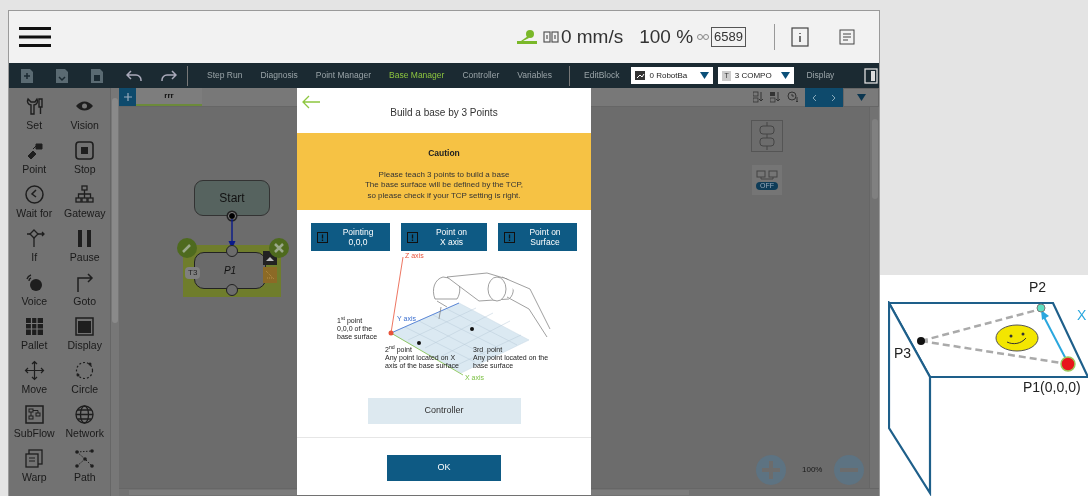  I want to click on editblock-button: EditBlock, so click(602, 75).